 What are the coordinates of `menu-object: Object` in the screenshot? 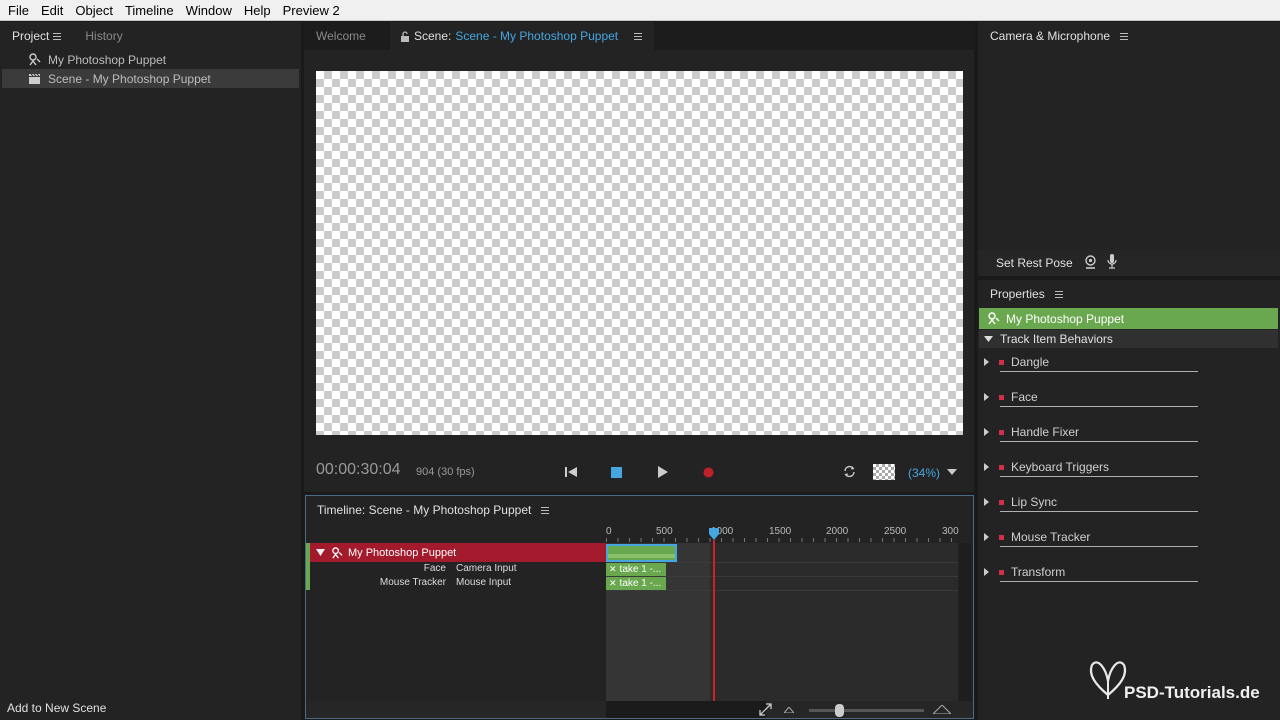 It's located at (94, 10).